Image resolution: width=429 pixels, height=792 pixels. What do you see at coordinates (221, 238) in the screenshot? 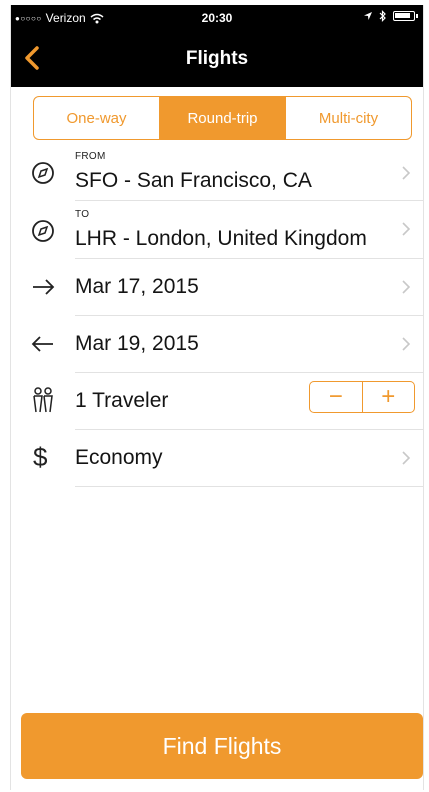
I see `to-value: LHR - London, United Kingdom` at bounding box center [221, 238].